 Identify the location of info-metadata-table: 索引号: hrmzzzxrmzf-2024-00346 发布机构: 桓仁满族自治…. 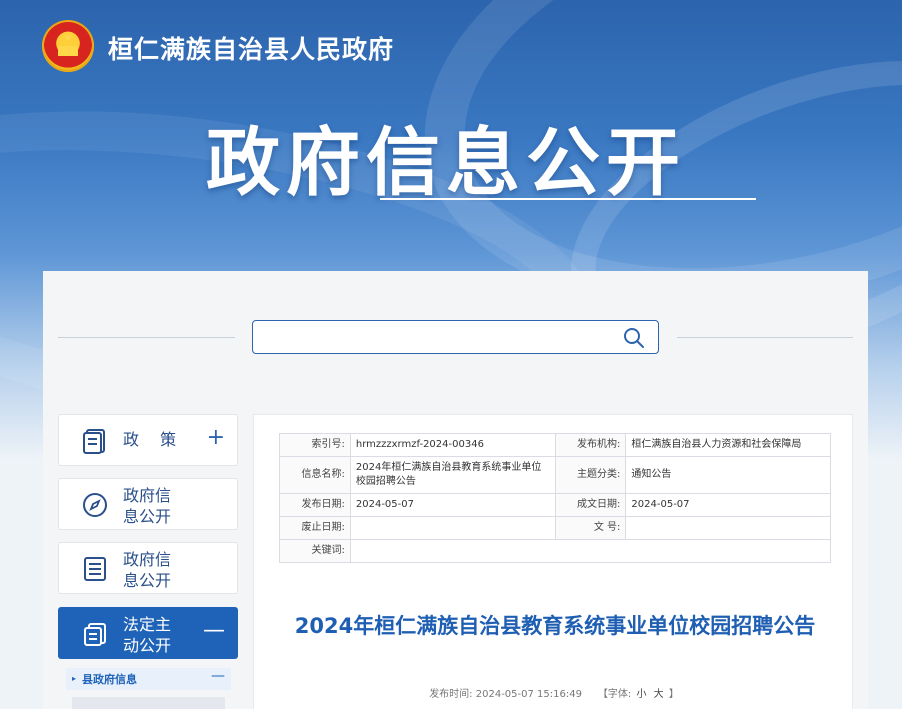
(555, 498).